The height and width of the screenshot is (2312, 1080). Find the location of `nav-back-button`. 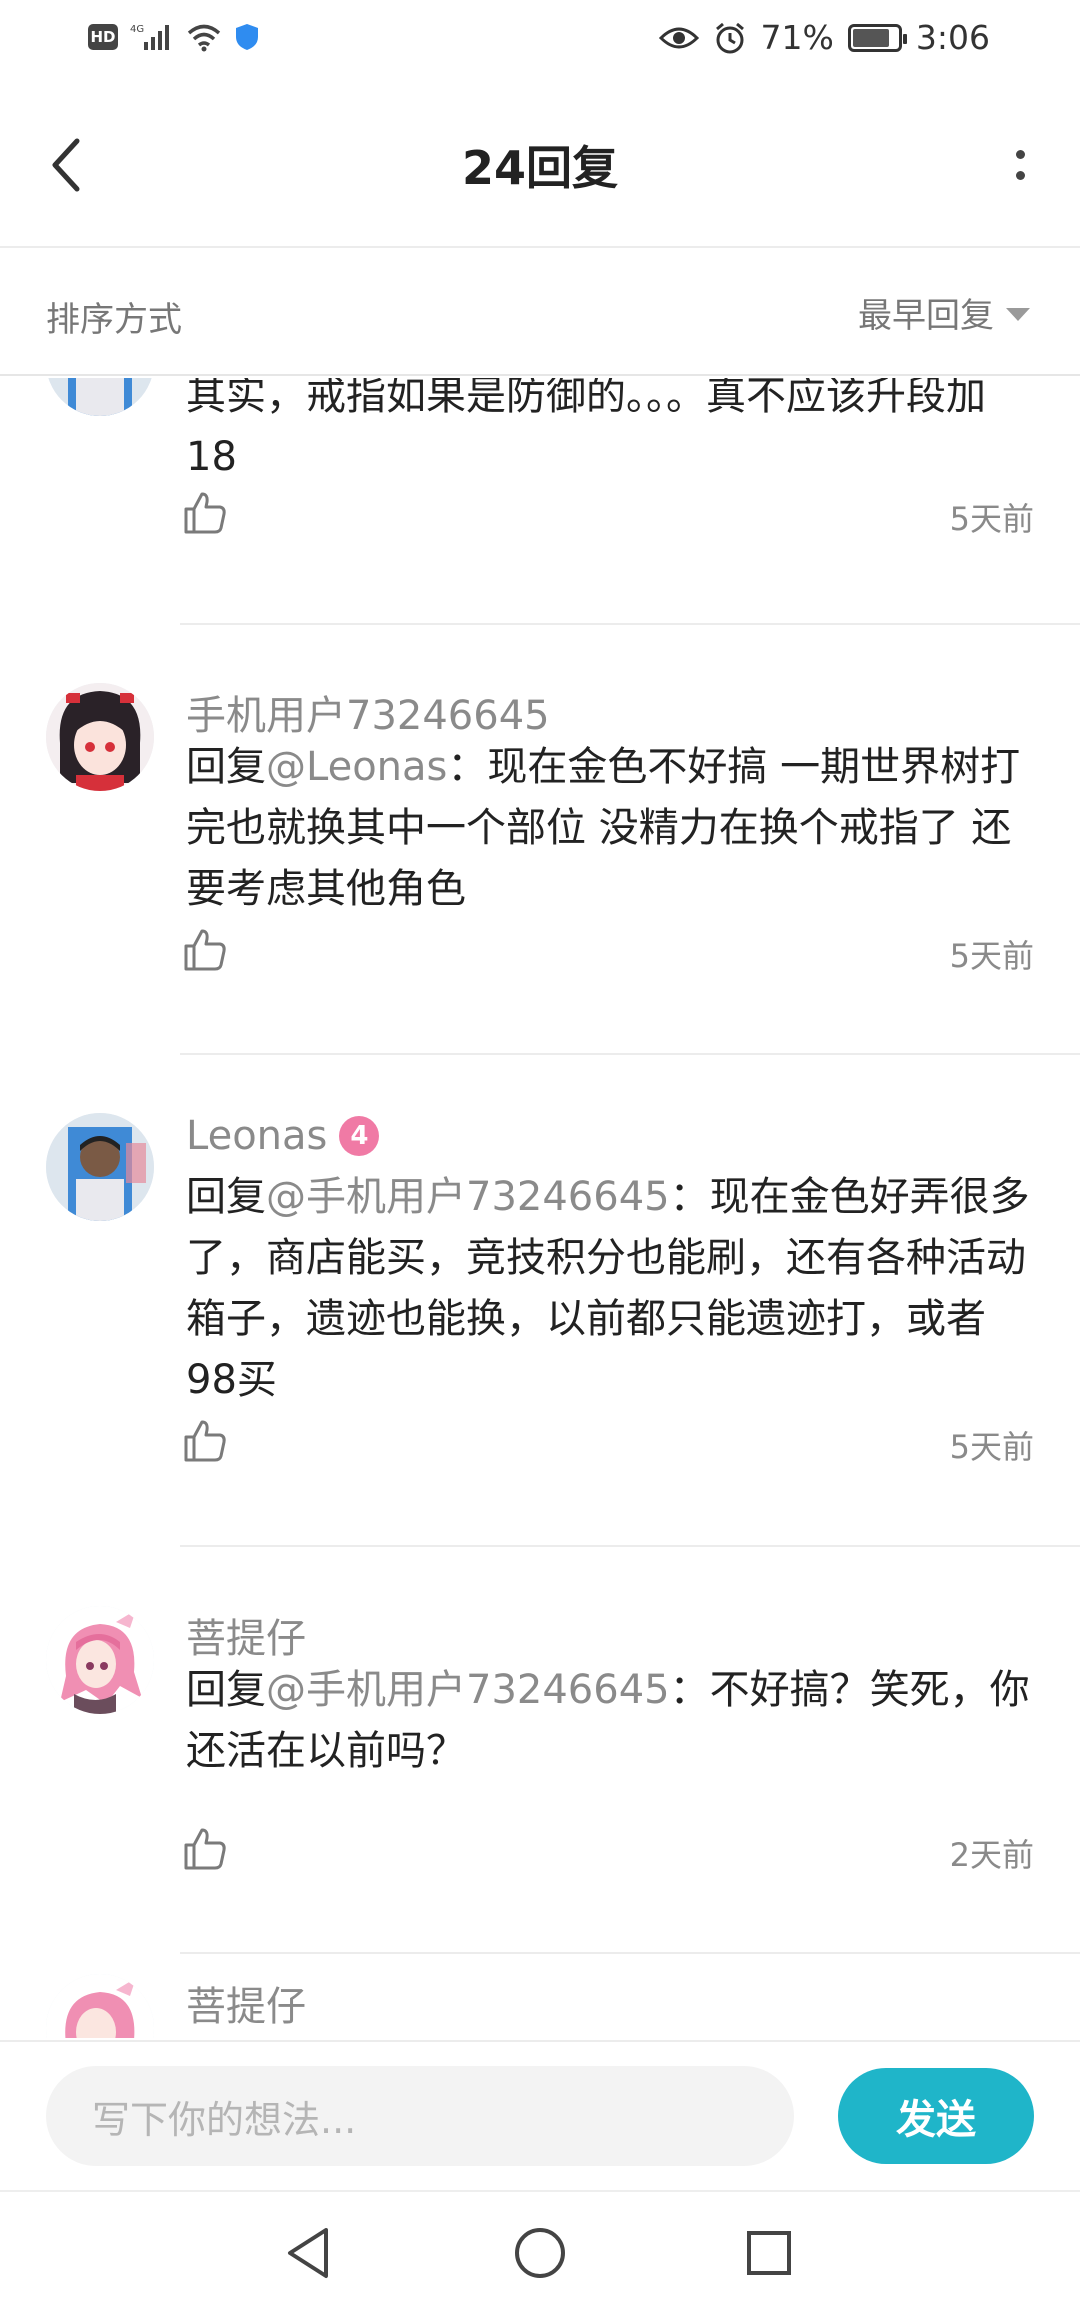

nav-back-button is located at coordinates (309, 2253).